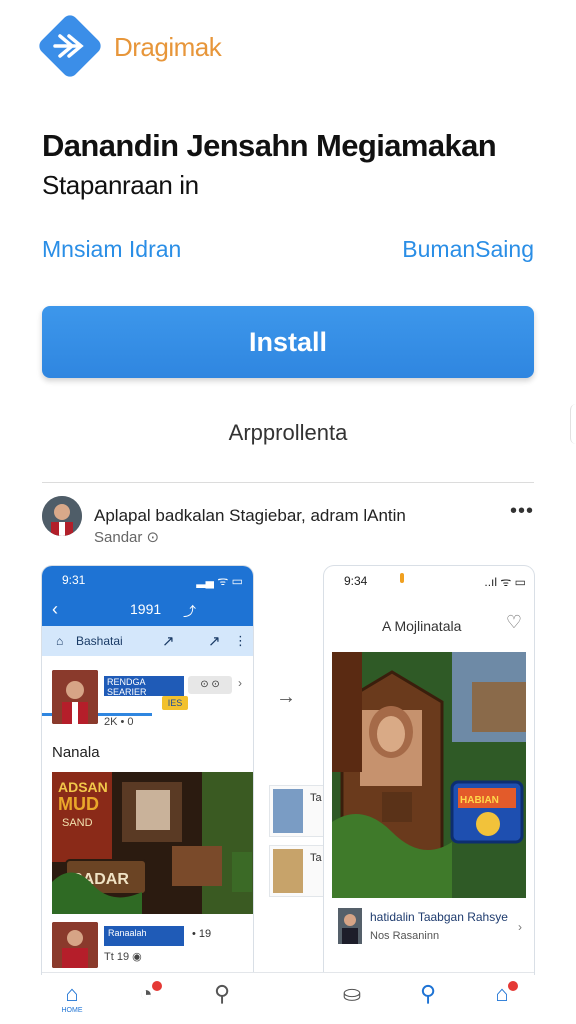  What do you see at coordinates (479, 800) in the screenshot?
I see `svg-text: HABIAN` at bounding box center [479, 800].